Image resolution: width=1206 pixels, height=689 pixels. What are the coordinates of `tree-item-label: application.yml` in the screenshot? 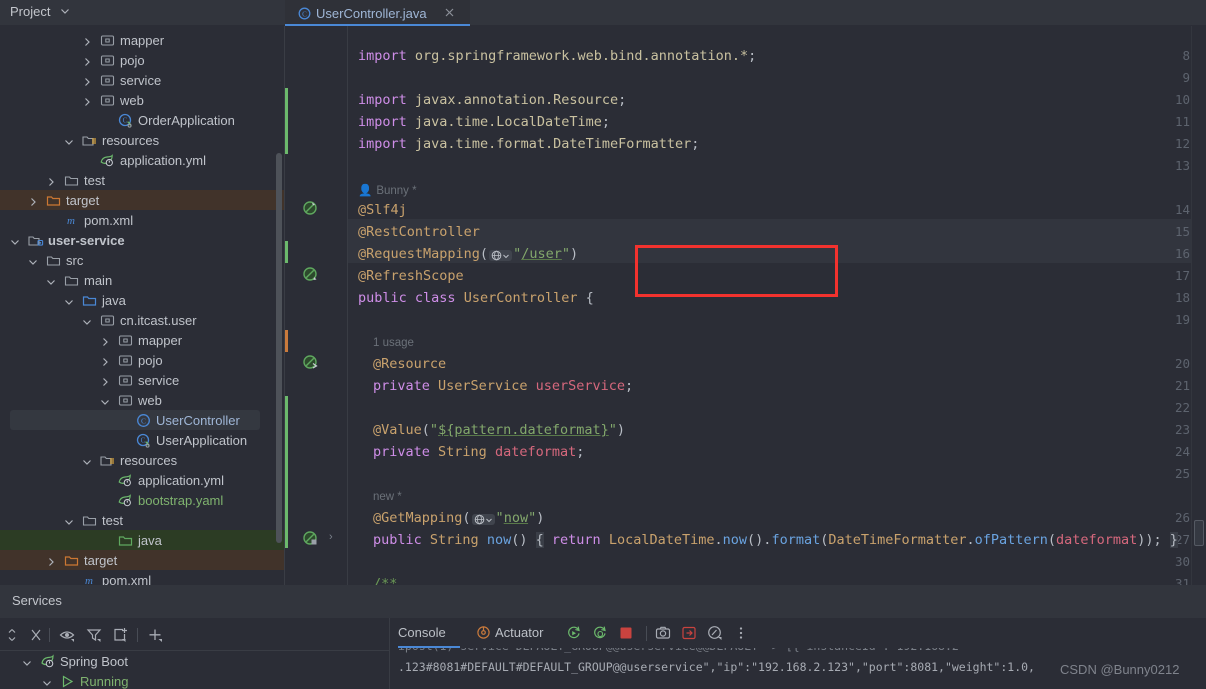 It's located at (181, 480).